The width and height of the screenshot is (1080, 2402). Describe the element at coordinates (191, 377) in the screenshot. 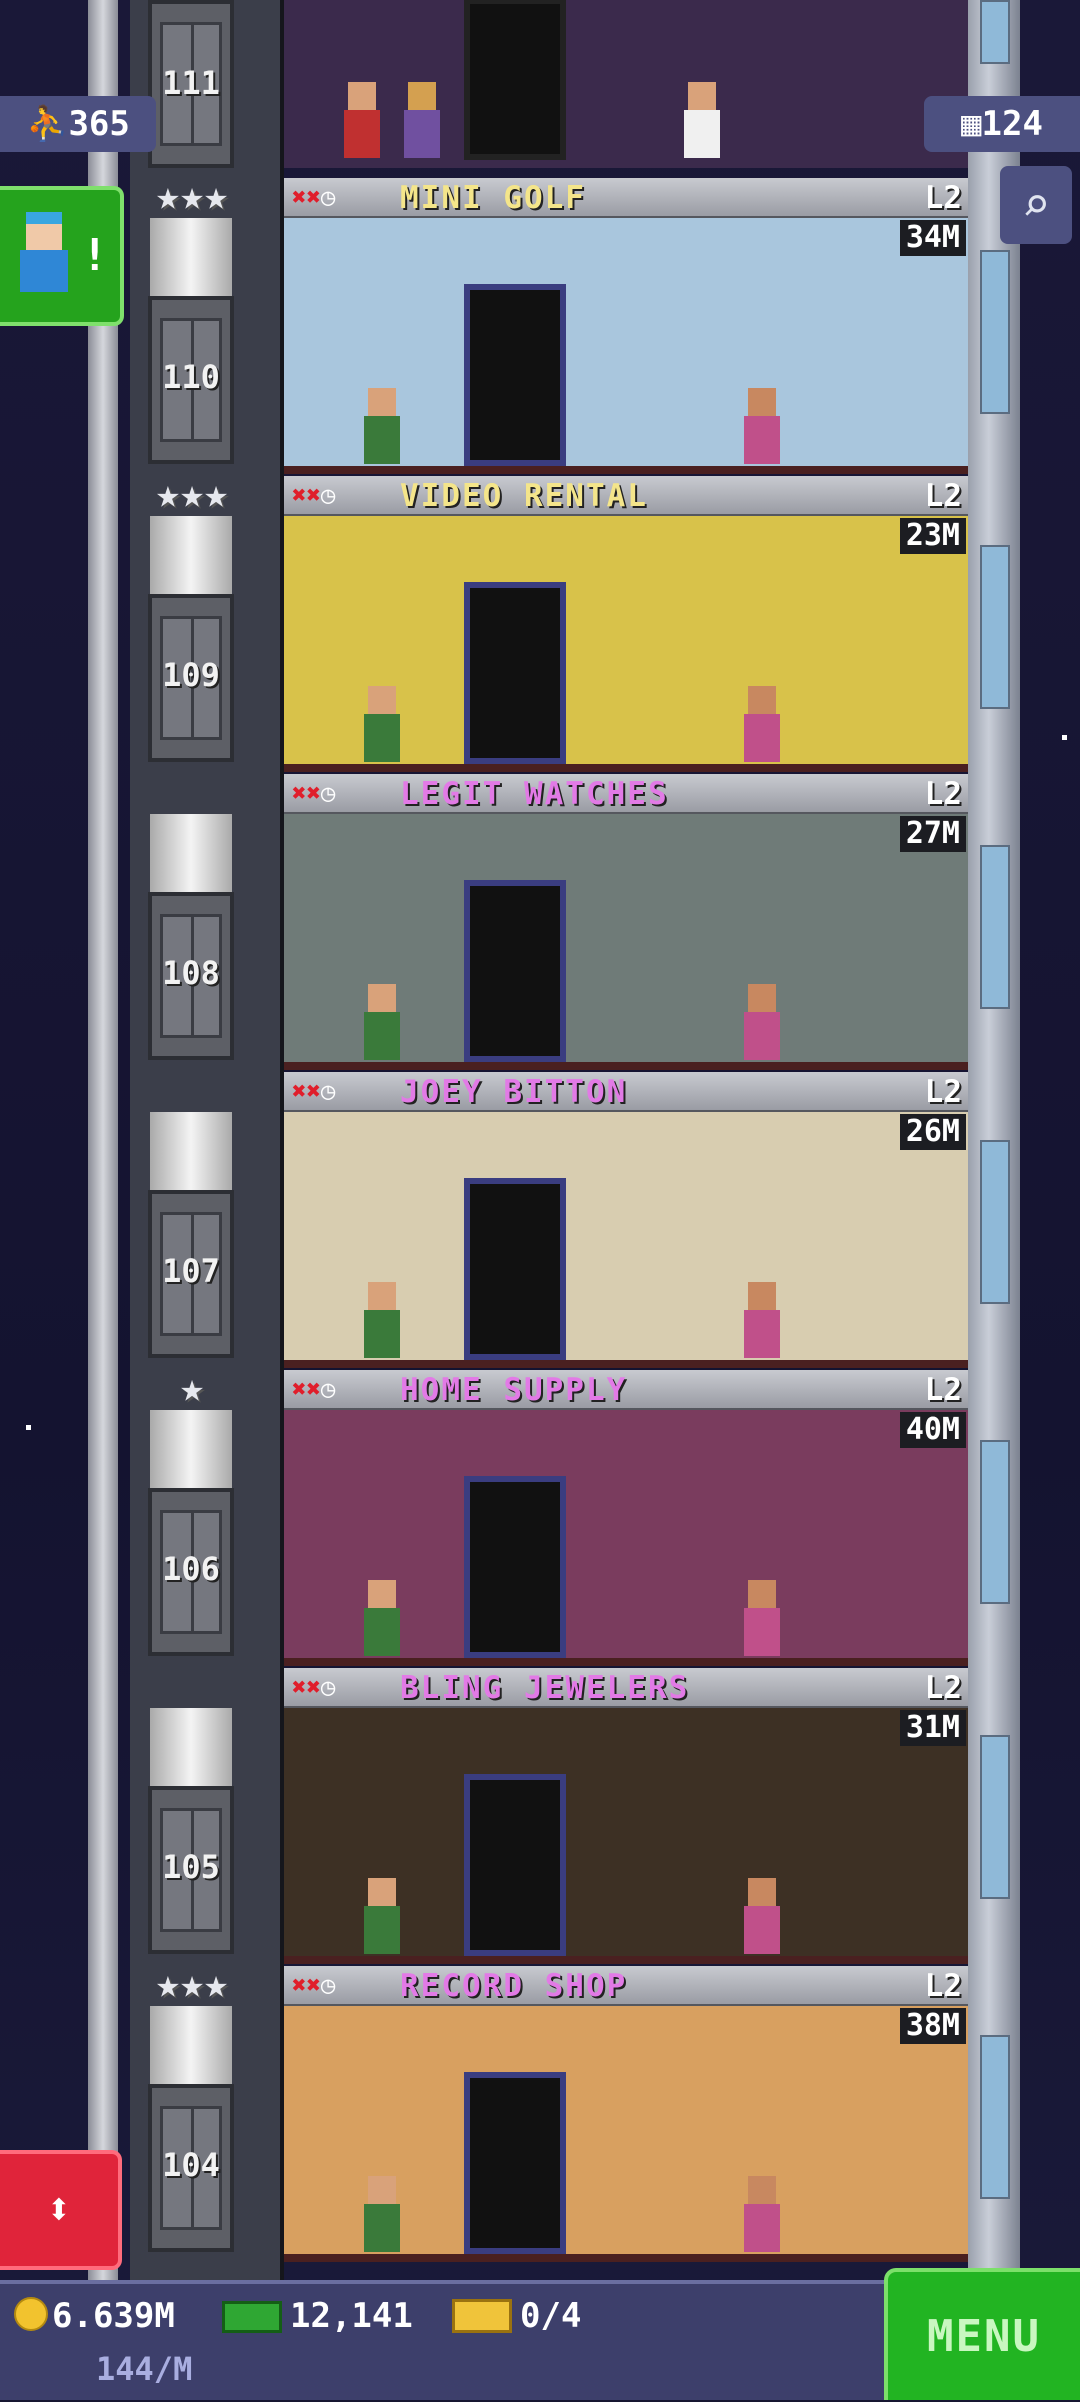

I see `floor-number: 110` at that location.